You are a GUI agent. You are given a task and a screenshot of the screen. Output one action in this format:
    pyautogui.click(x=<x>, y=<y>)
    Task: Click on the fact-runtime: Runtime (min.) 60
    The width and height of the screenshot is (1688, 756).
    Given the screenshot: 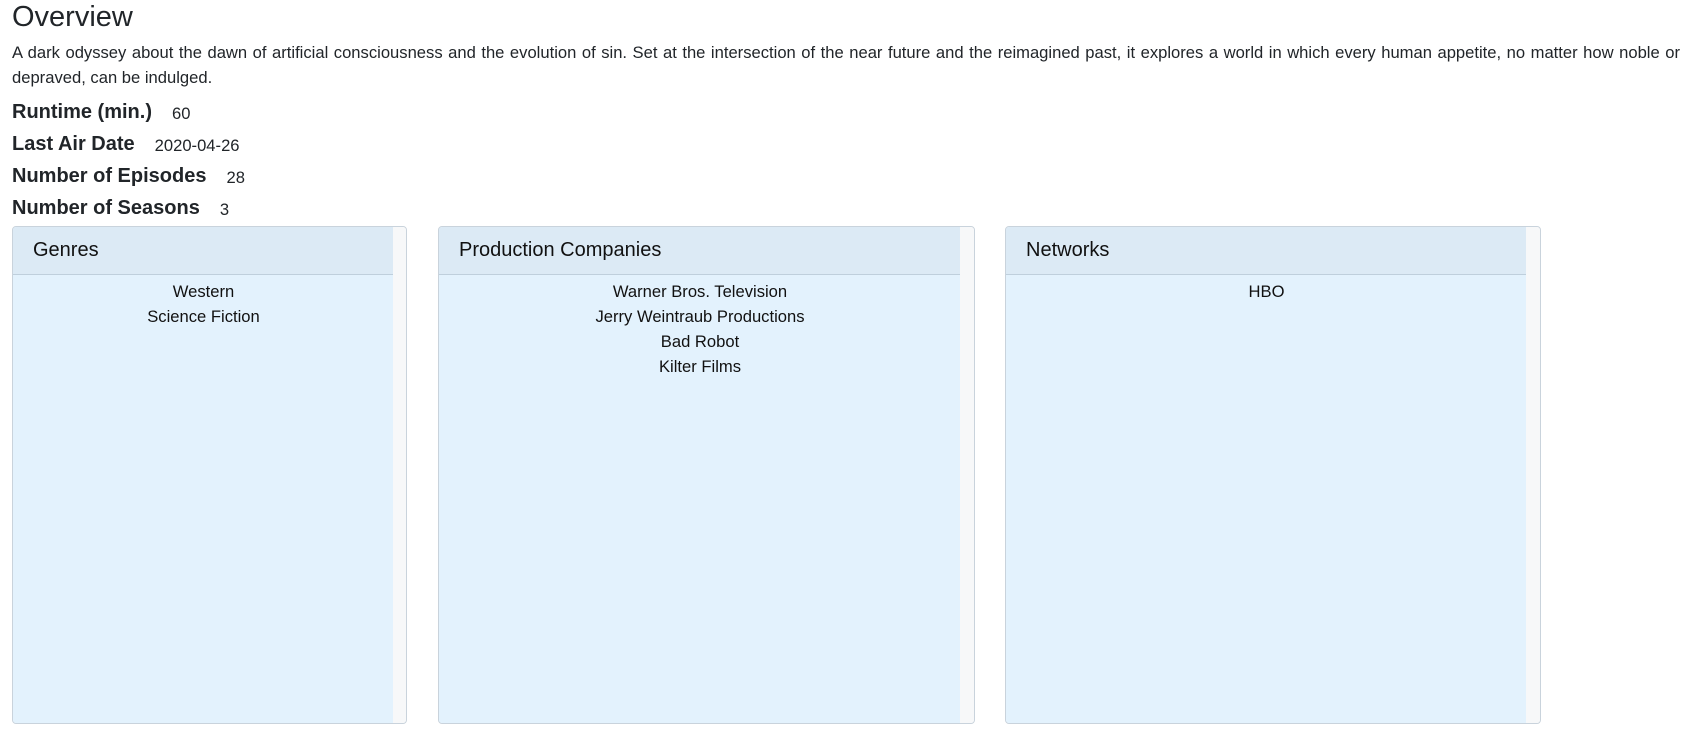 What is the action you would take?
    pyautogui.click(x=128, y=112)
    